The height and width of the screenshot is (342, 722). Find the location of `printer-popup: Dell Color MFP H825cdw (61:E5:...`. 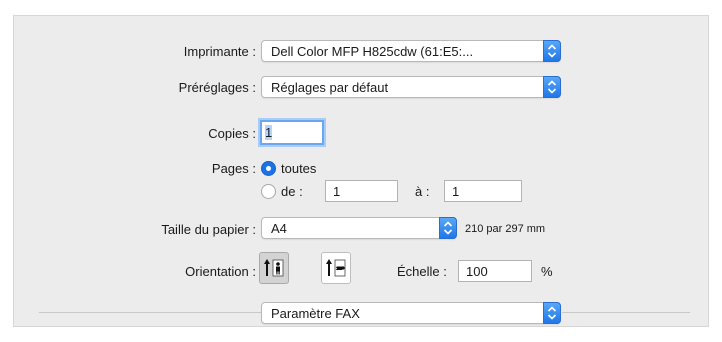

printer-popup: Dell Color MFP H825cdw (61:E5:... is located at coordinates (411, 51).